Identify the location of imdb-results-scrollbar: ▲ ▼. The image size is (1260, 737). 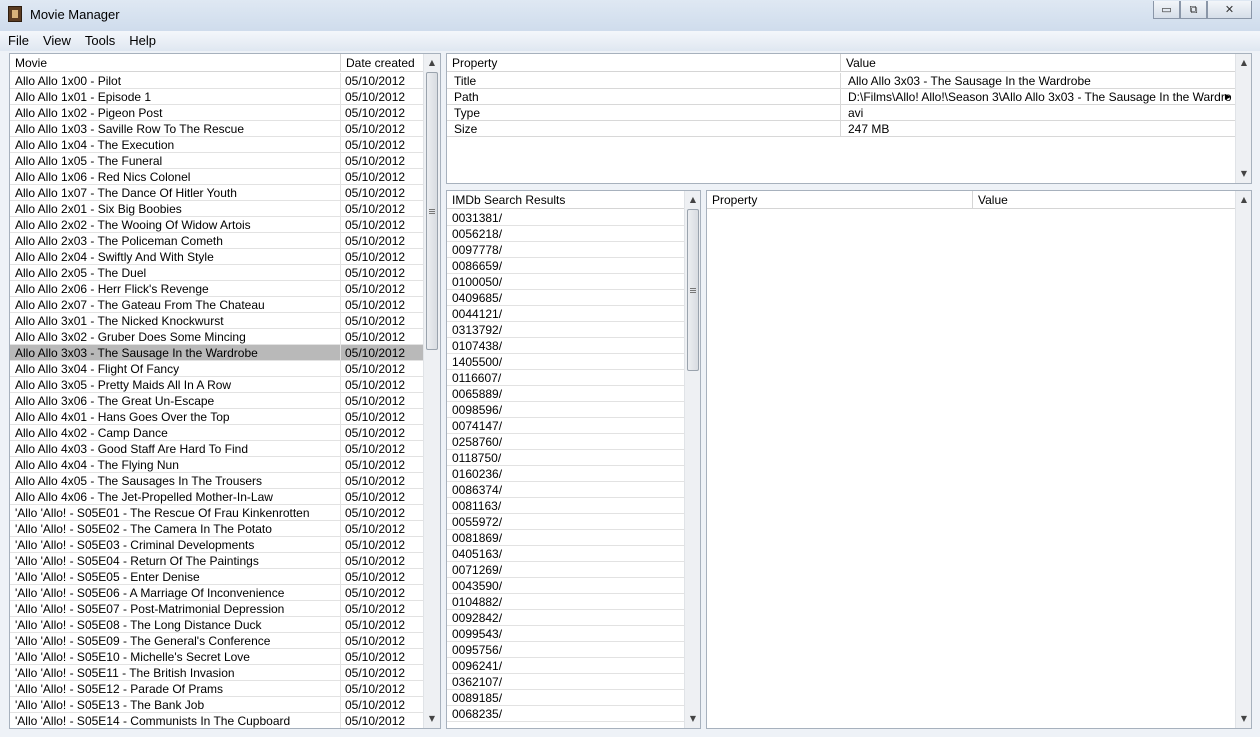
(692, 459).